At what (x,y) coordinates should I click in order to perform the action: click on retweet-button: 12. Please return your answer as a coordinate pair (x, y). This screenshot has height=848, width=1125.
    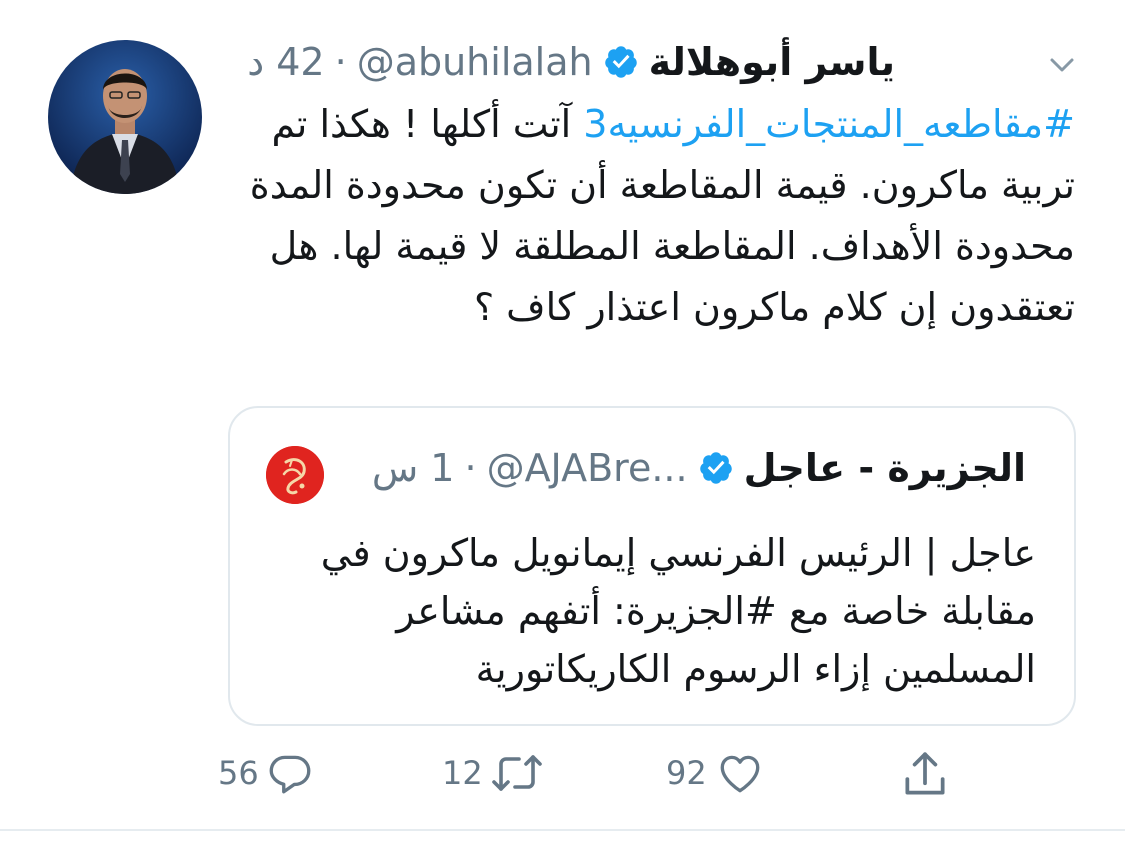
    Looking at the image, I should click on (493, 773).